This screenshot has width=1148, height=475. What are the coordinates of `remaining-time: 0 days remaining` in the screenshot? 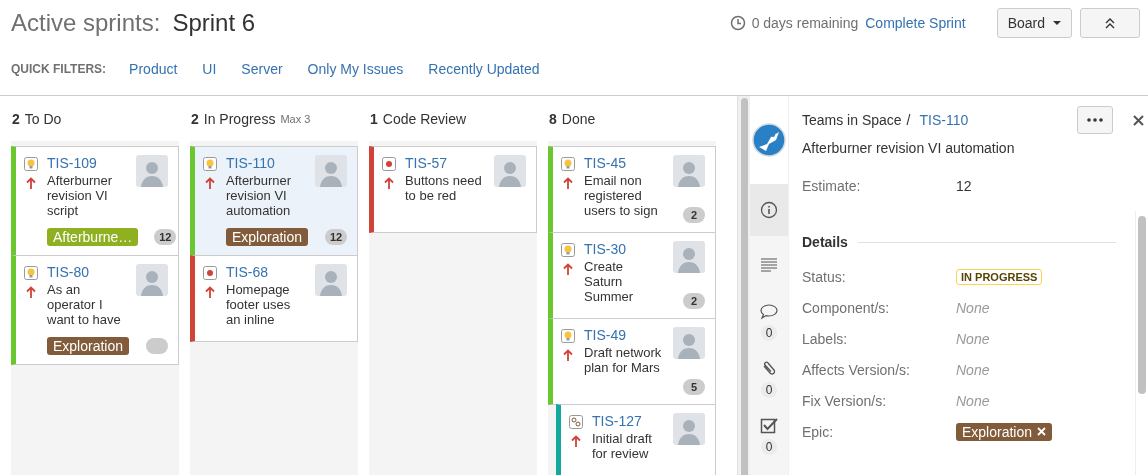 It's located at (805, 23).